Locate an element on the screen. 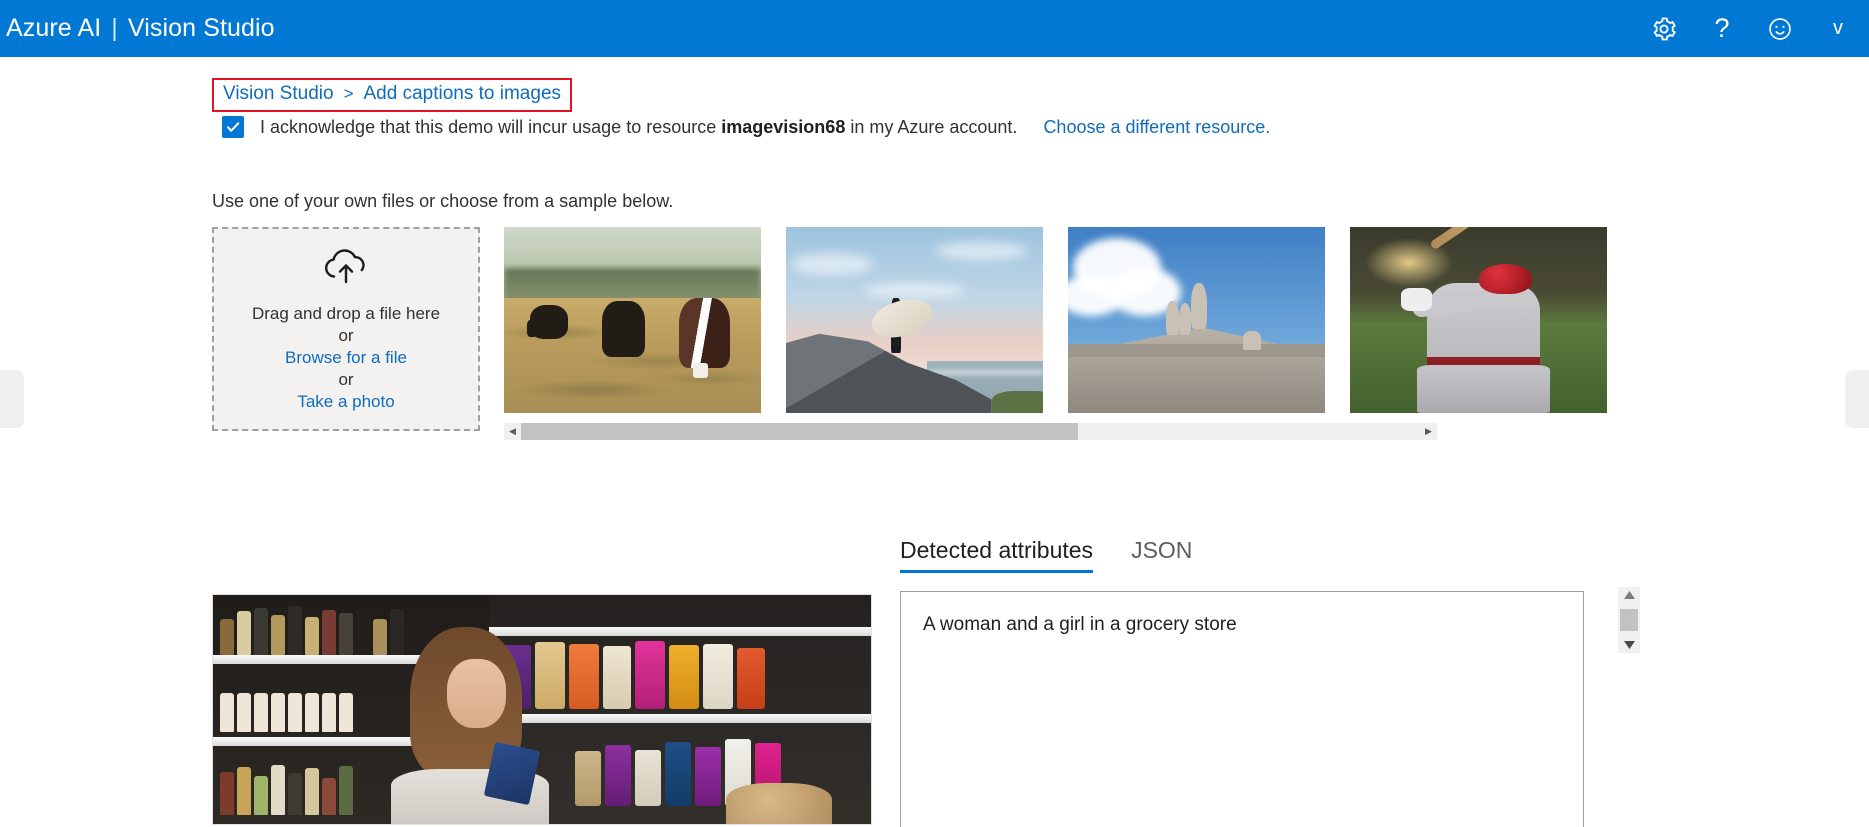 Image resolution: width=1869 pixels, height=827 pixels. smiley-face-icon is located at coordinates (1780, 29).